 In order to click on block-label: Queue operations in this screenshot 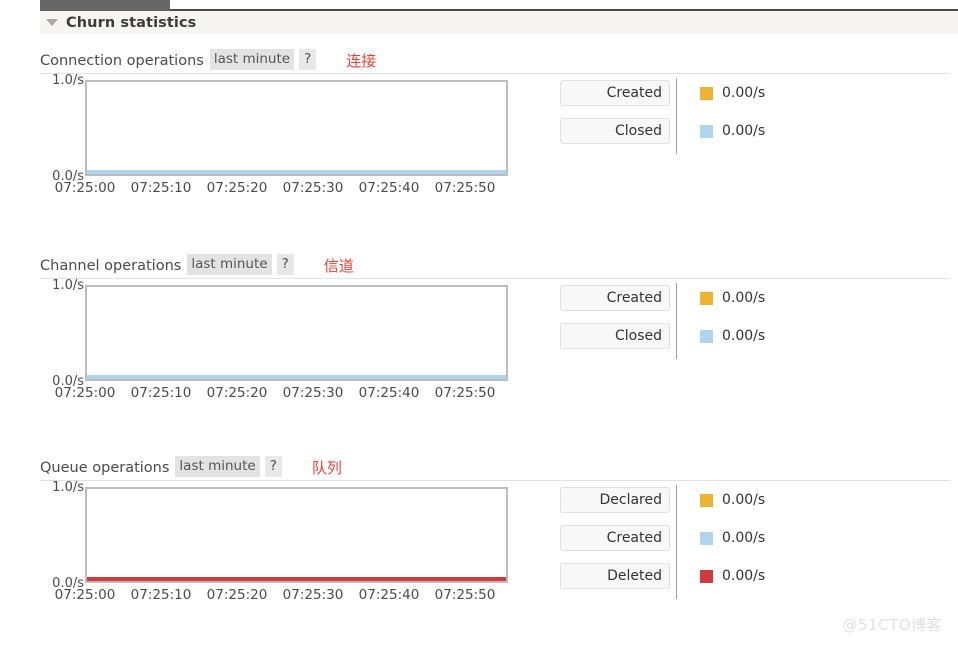, I will do `click(105, 468)`.